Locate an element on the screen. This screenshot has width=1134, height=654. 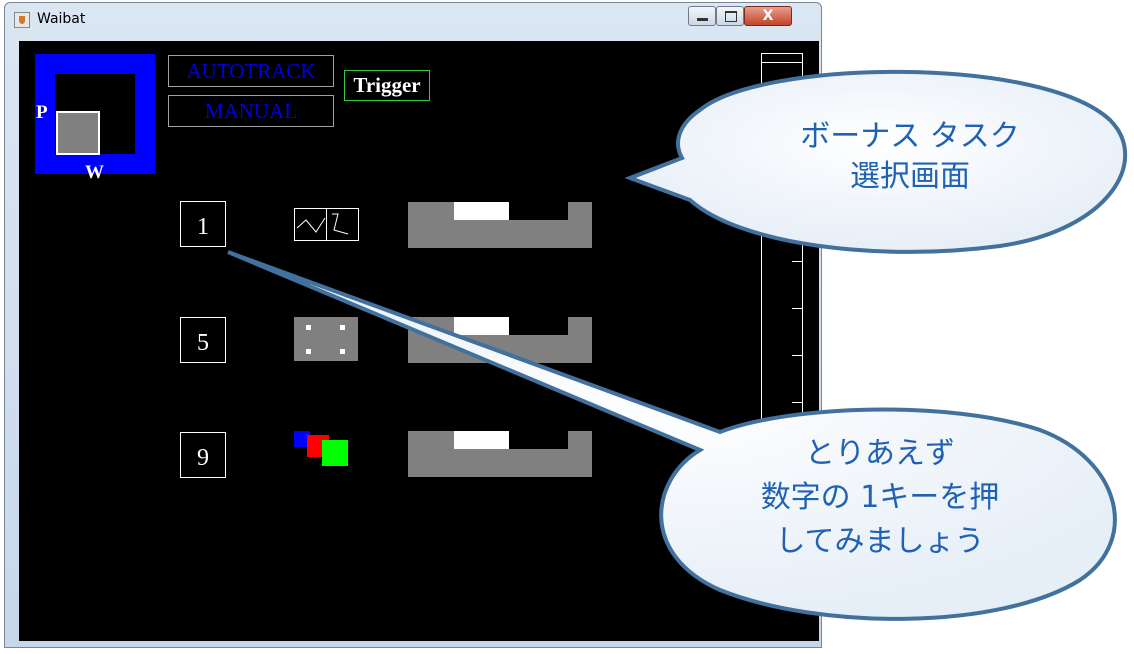
instruction-callout-text: とりあえず 数字の 1キーを押 してみましょう is located at coordinates (880, 498).